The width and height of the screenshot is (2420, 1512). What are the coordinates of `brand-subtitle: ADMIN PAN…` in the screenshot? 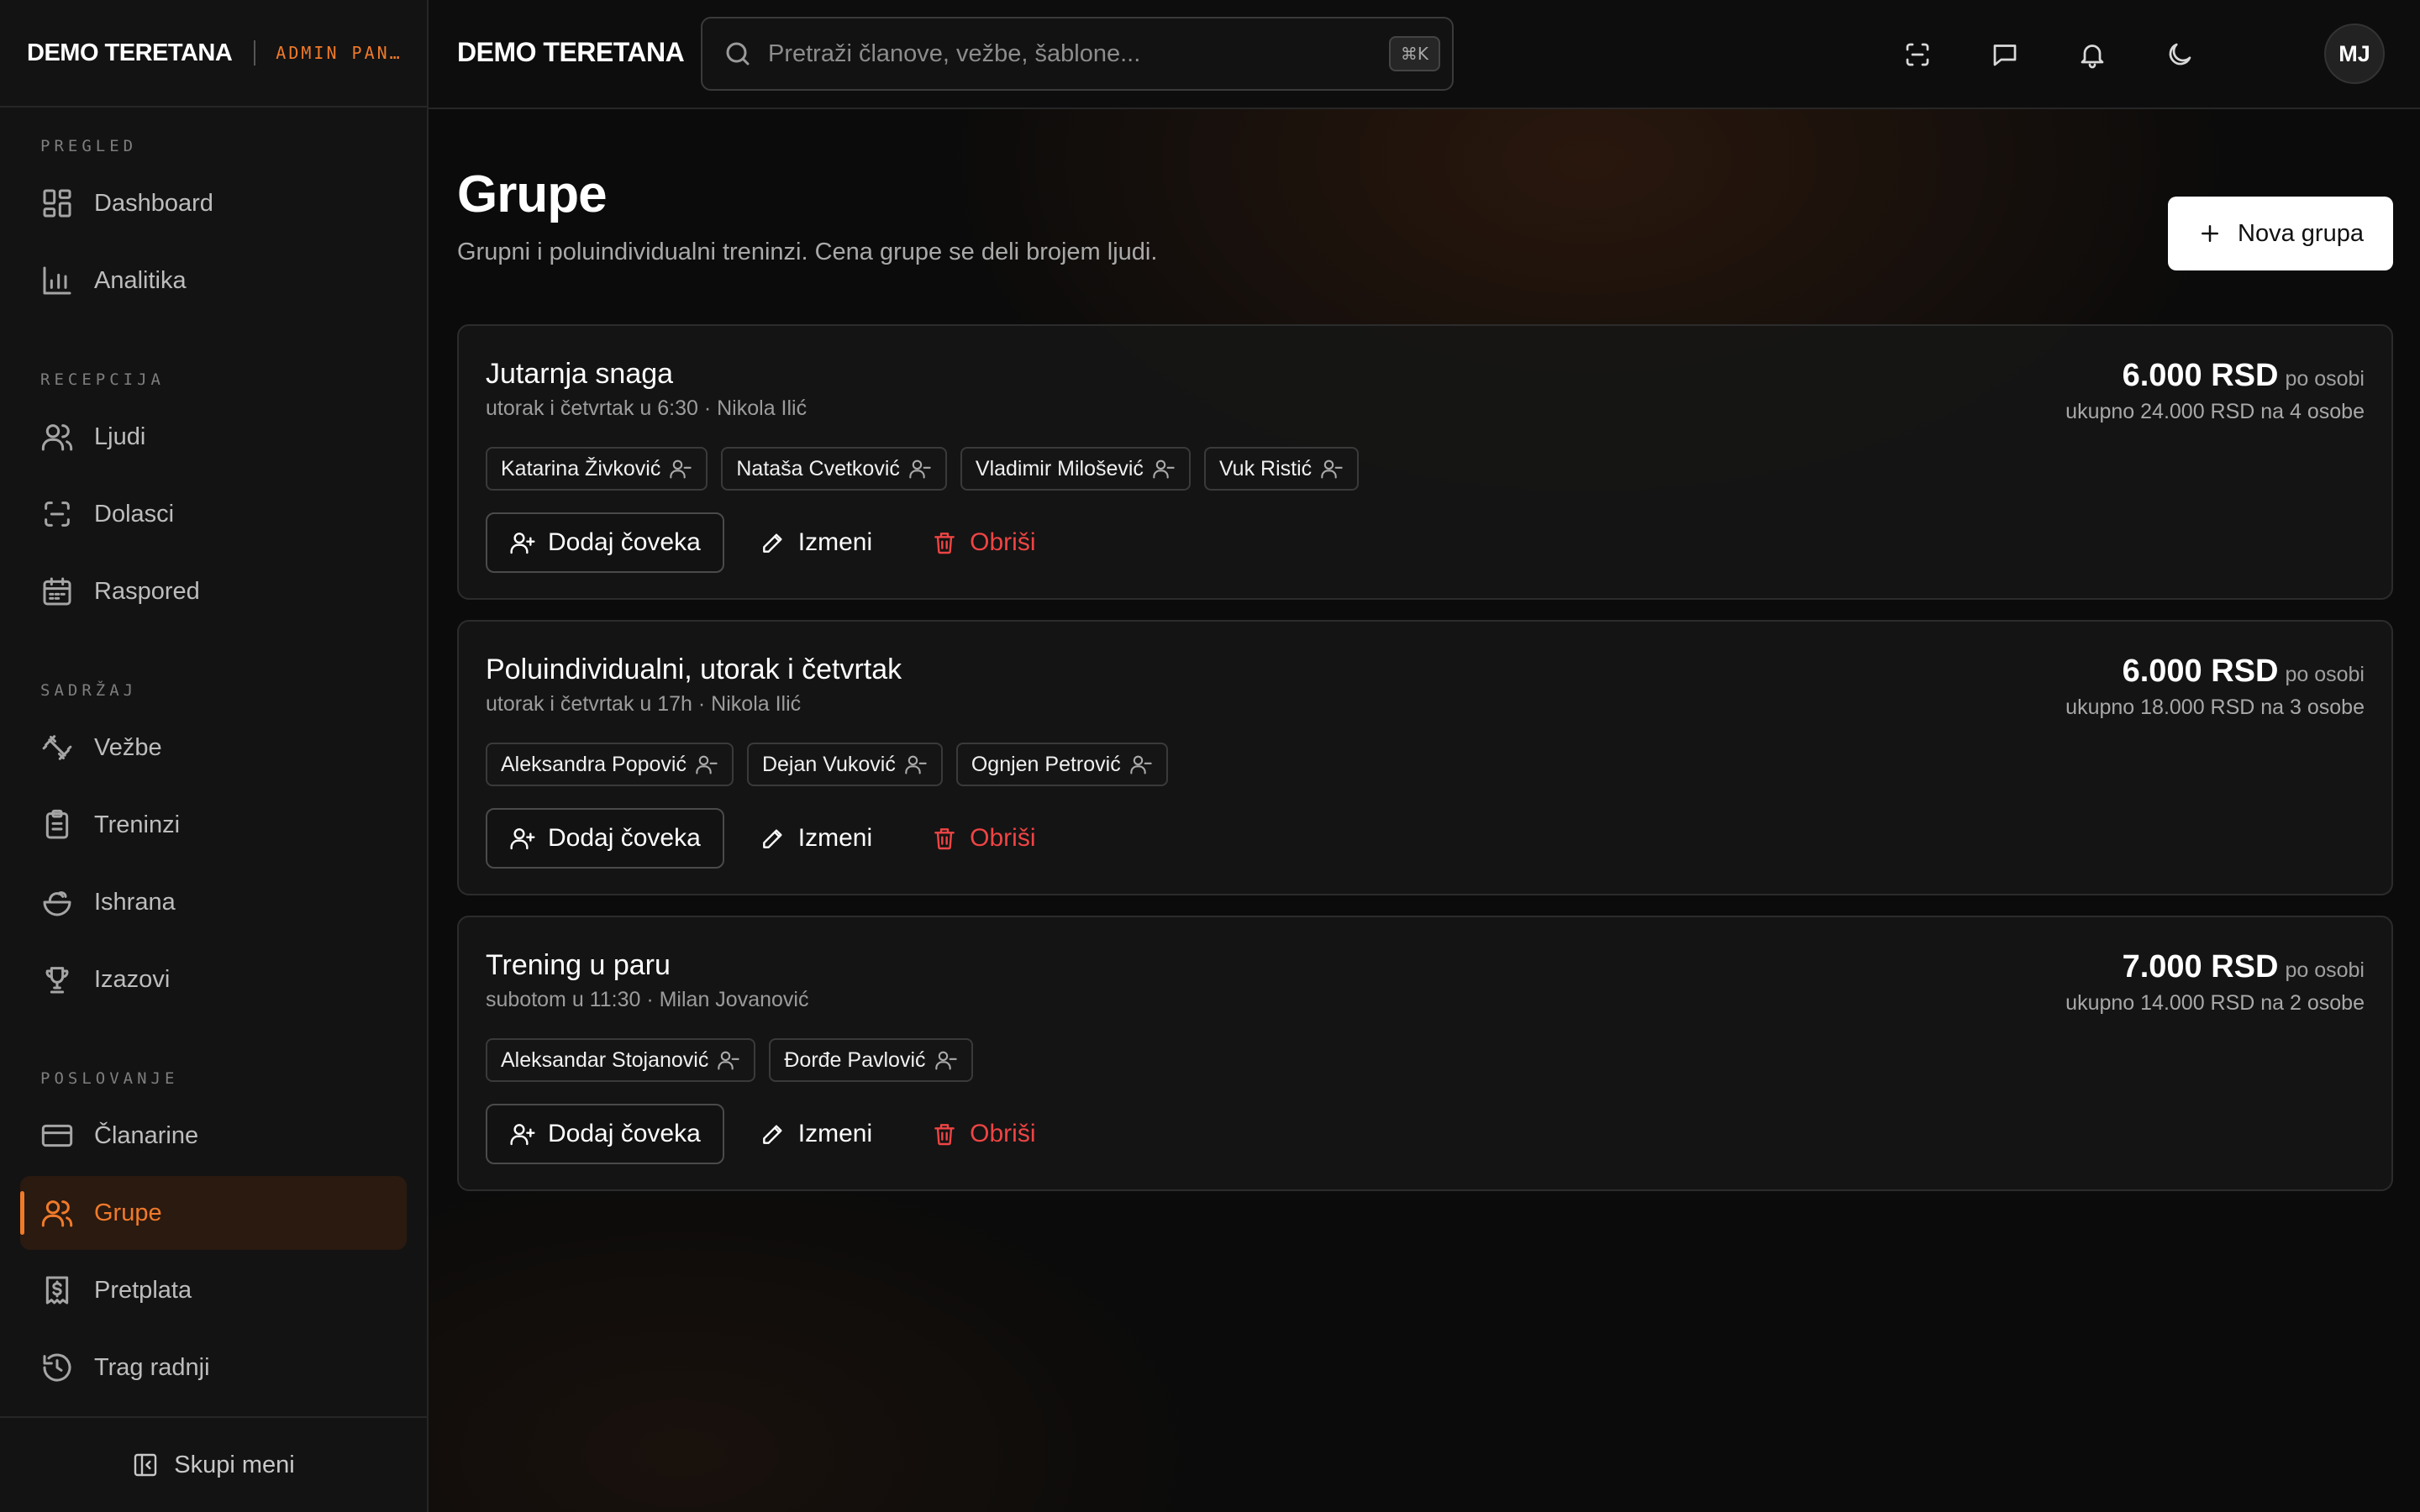 It's located at (339, 53).